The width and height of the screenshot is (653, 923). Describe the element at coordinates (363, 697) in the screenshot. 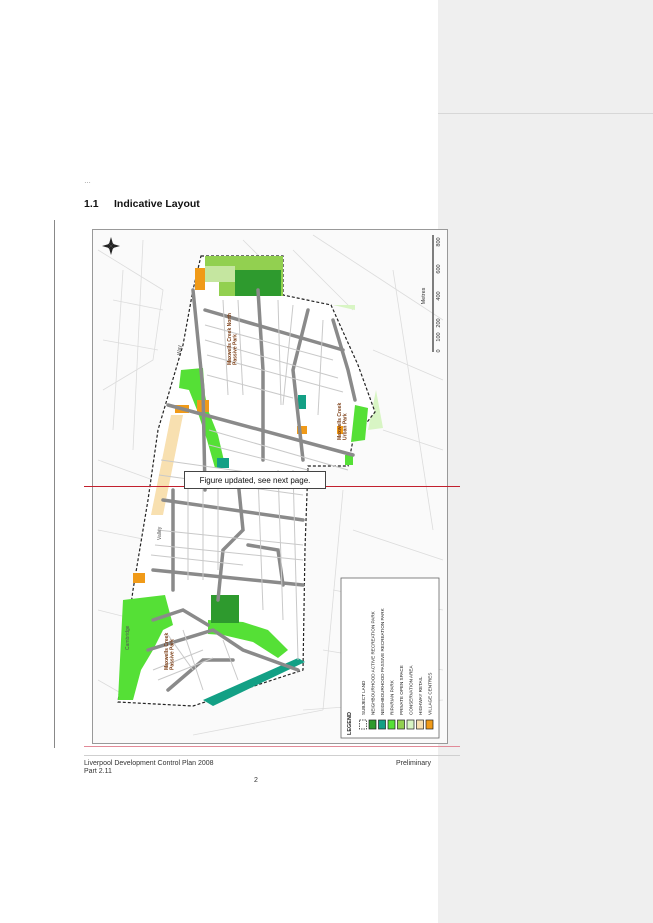

I see `legend-label: SUBJECT LAND` at that location.